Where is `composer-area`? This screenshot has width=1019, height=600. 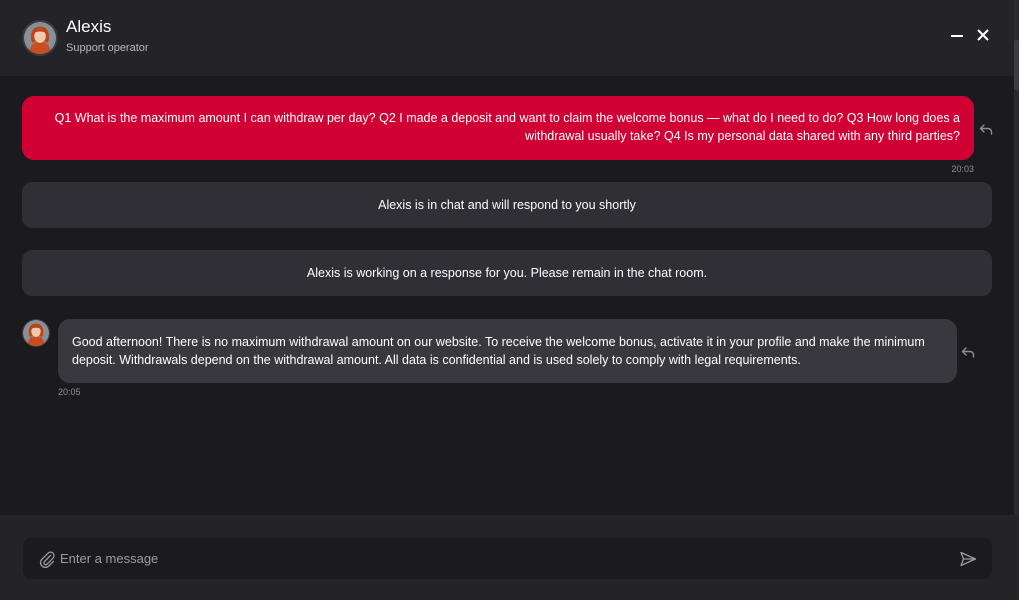
composer-area is located at coordinates (509, 557).